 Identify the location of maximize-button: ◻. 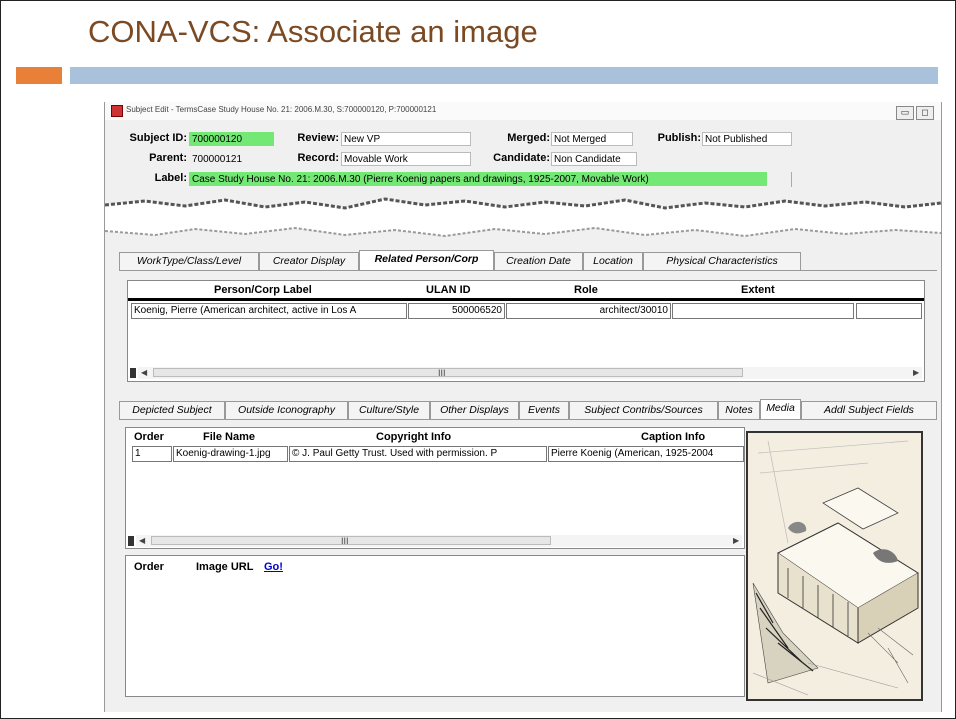
(925, 113).